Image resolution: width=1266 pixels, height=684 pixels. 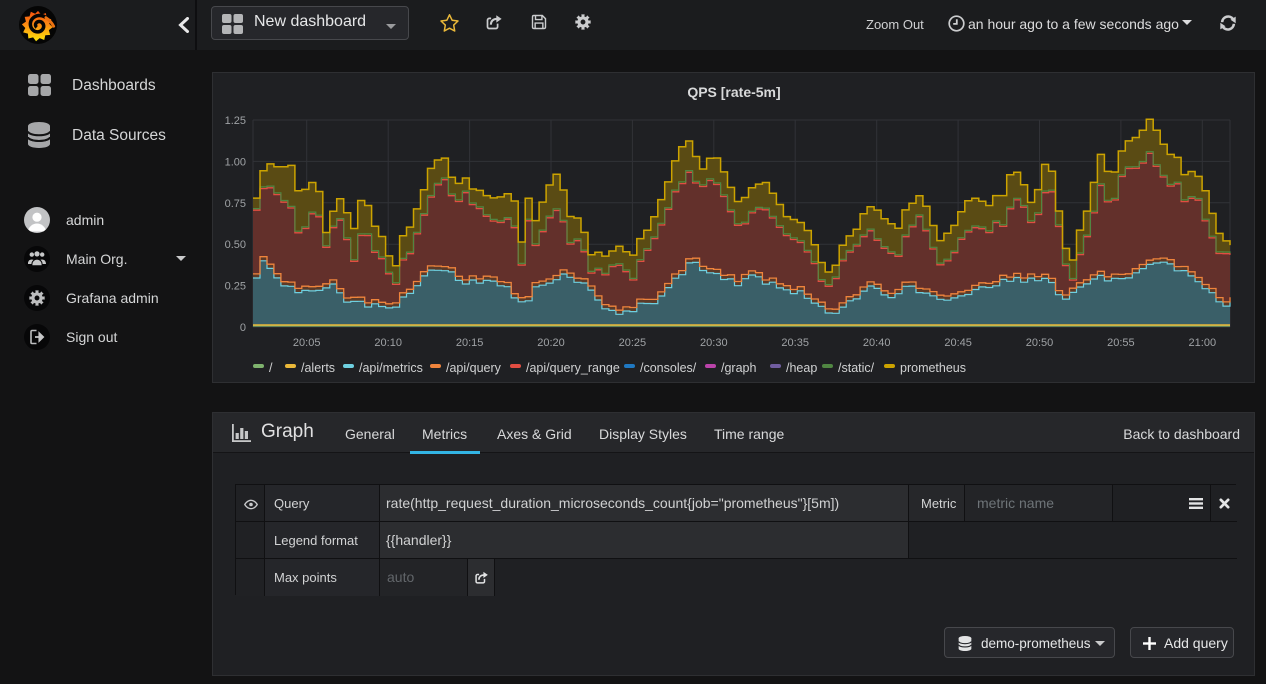 What do you see at coordinates (795, 343) in the screenshot?
I see `svg-text: 20:35` at bounding box center [795, 343].